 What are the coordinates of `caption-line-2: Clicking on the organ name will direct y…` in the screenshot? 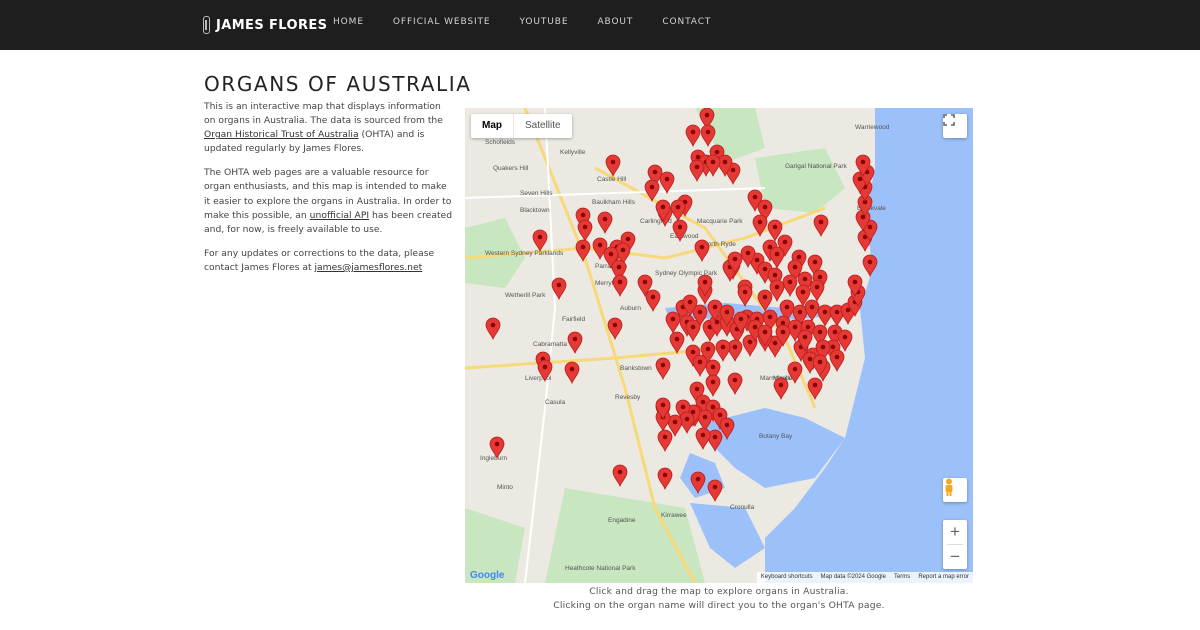 It's located at (719, 605).